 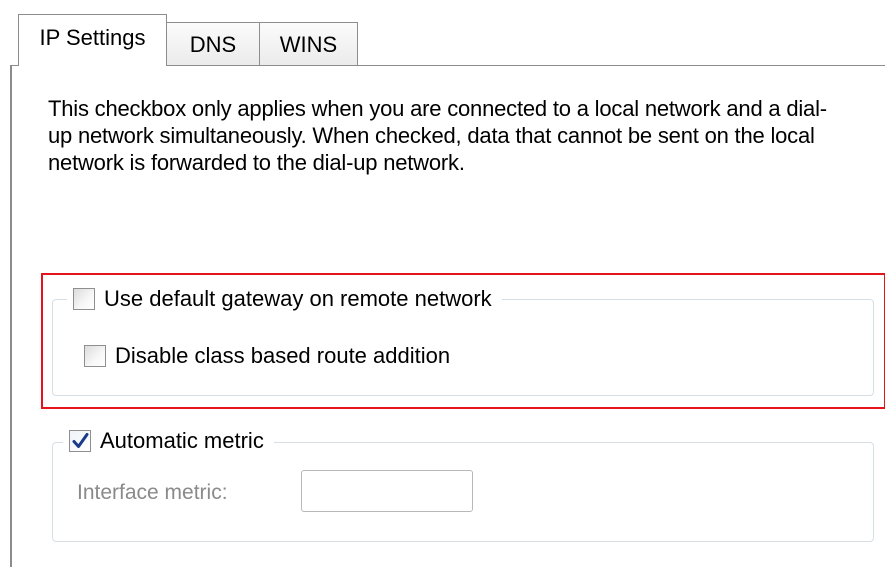 I want to click on automatic-metric-checkbox, so click(x=80, y=441).